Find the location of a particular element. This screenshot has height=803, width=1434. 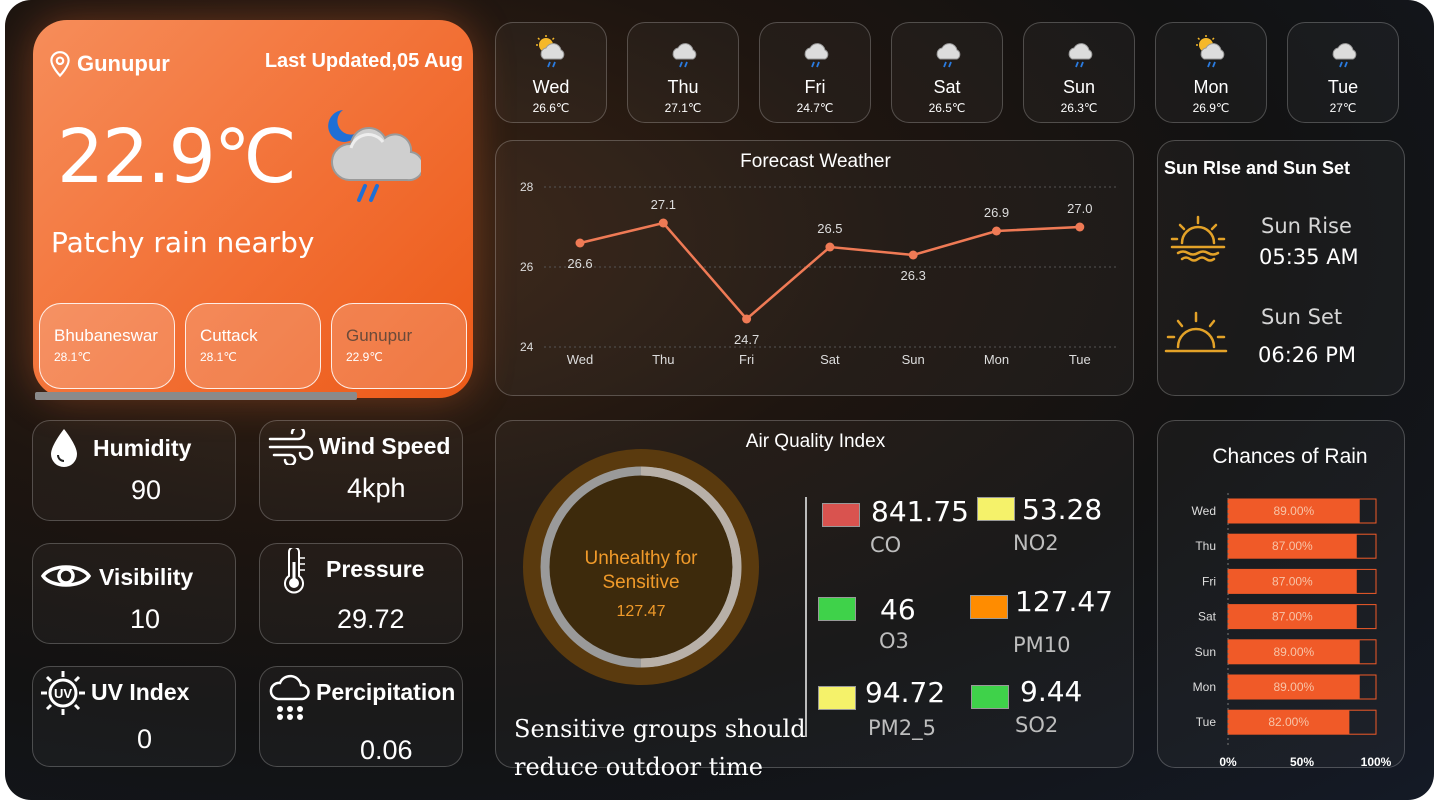

aqi-value: 127.47 is located at coordinates (641, 611).